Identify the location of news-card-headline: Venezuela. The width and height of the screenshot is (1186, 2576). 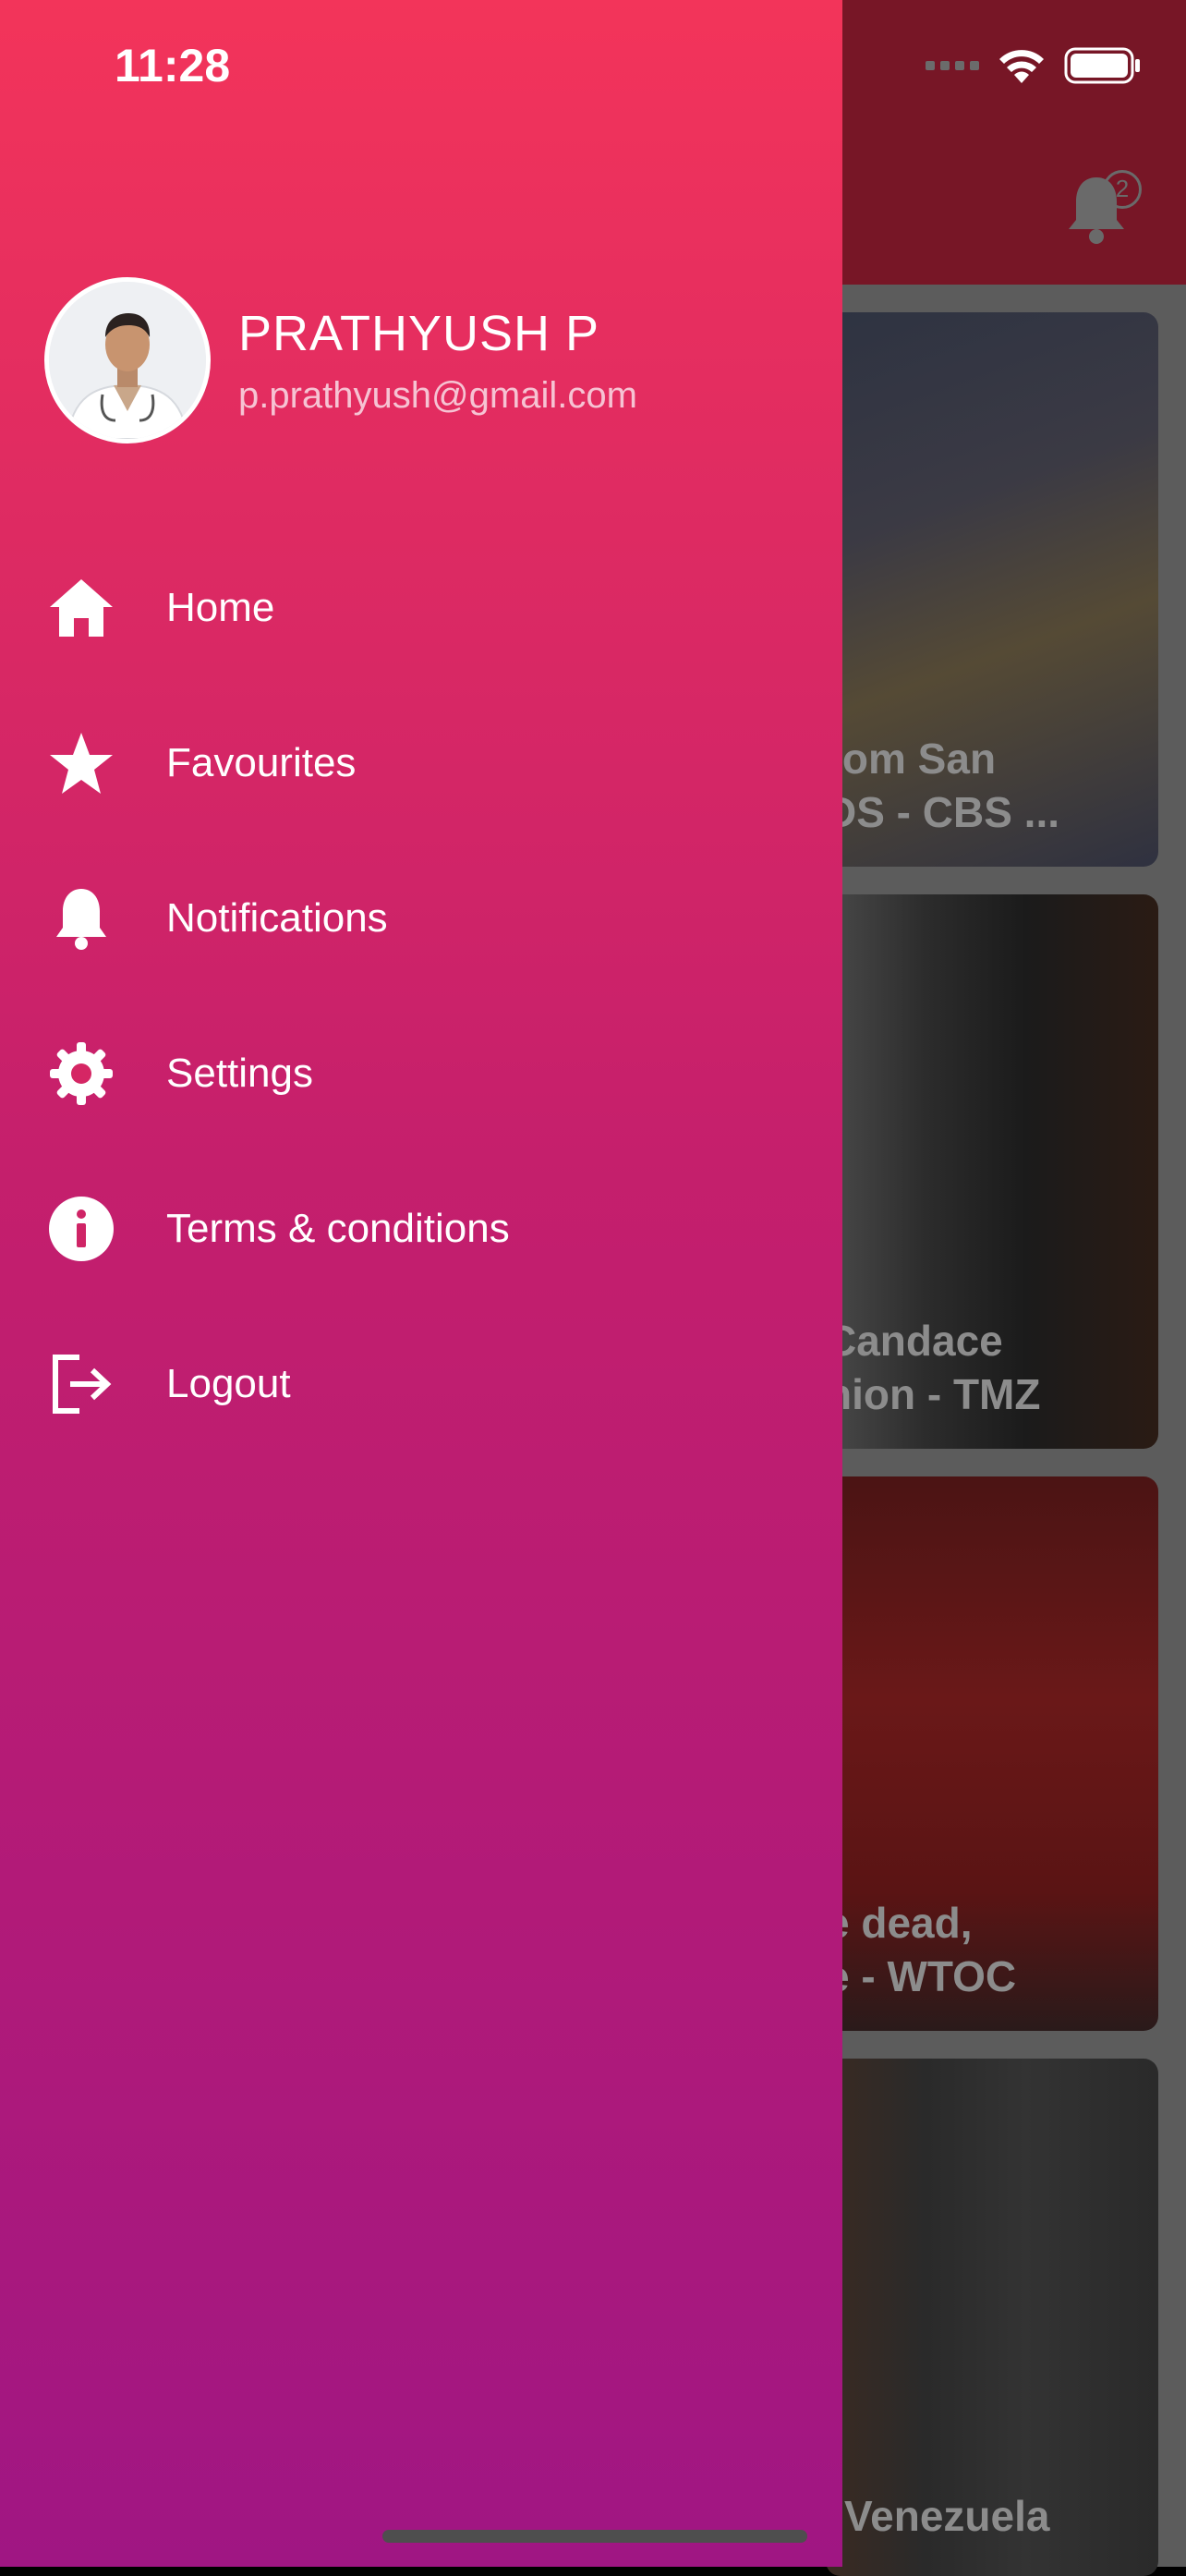
(947, 2516).